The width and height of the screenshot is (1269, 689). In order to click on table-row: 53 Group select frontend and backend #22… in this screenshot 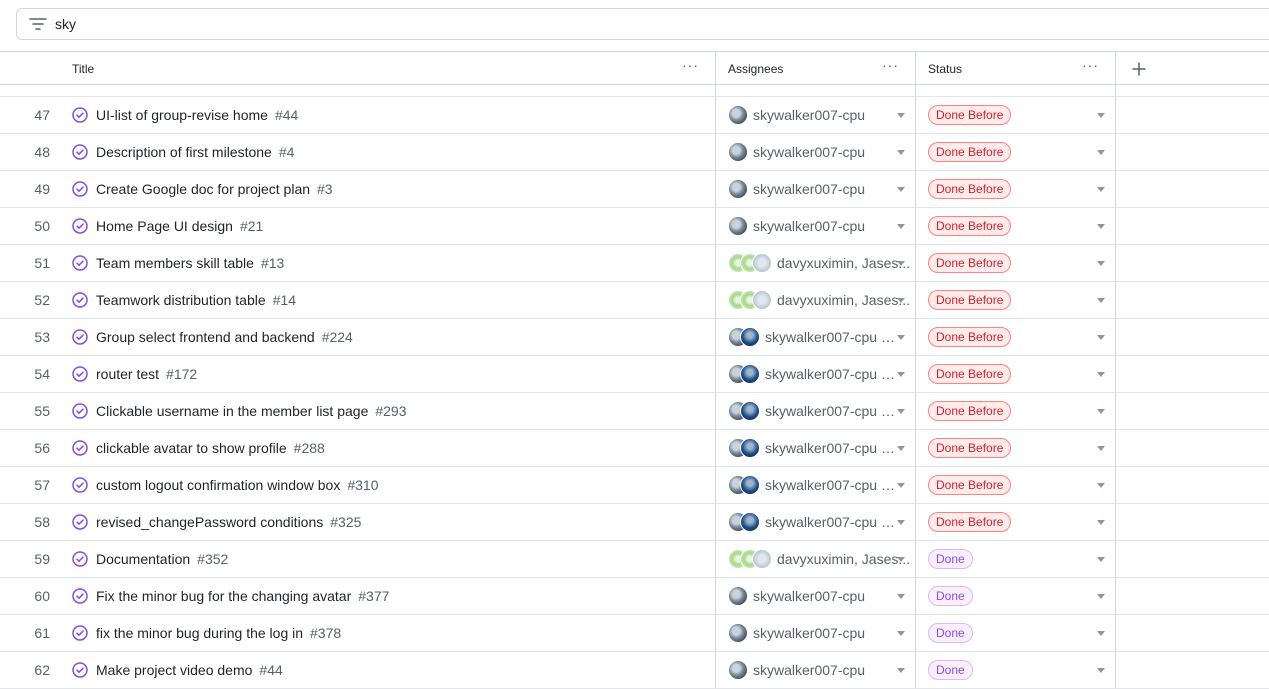, I will do `click(634, 337)`.